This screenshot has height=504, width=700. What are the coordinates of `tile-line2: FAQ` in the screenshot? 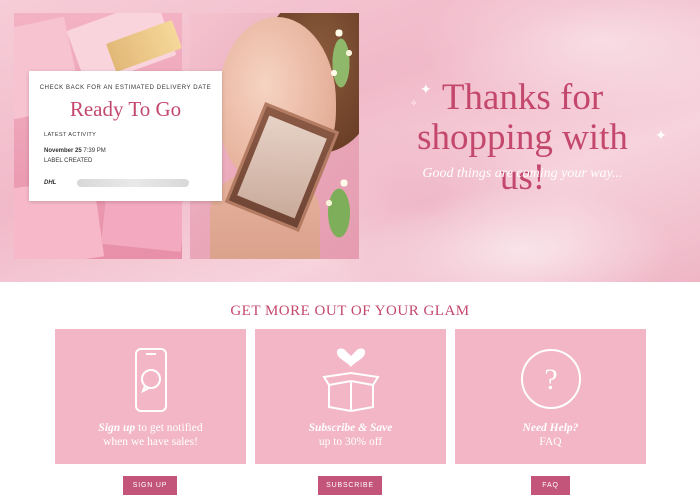 It's located at (550, 442).